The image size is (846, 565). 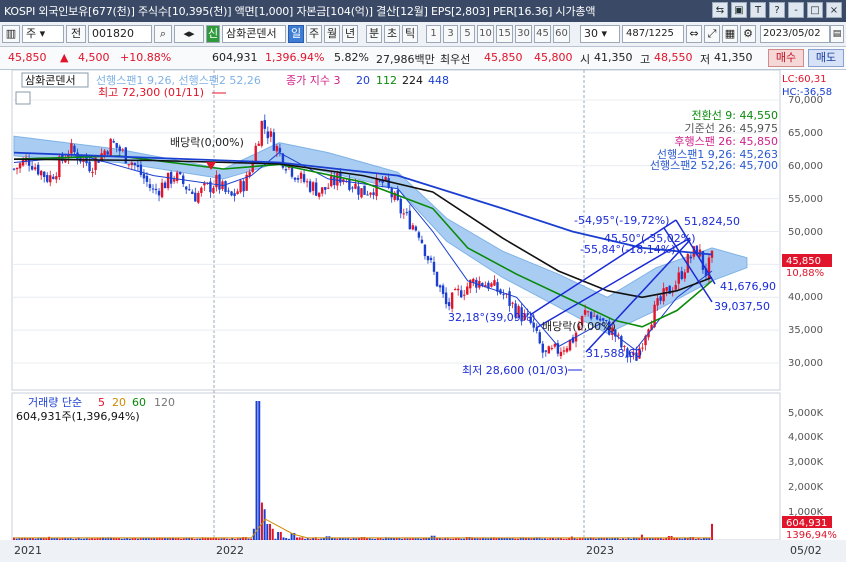 What do you see at coordinates (600, 34) in the screenshot?
I see `count-select: 30 ▾` at bounding box center [600, 34].